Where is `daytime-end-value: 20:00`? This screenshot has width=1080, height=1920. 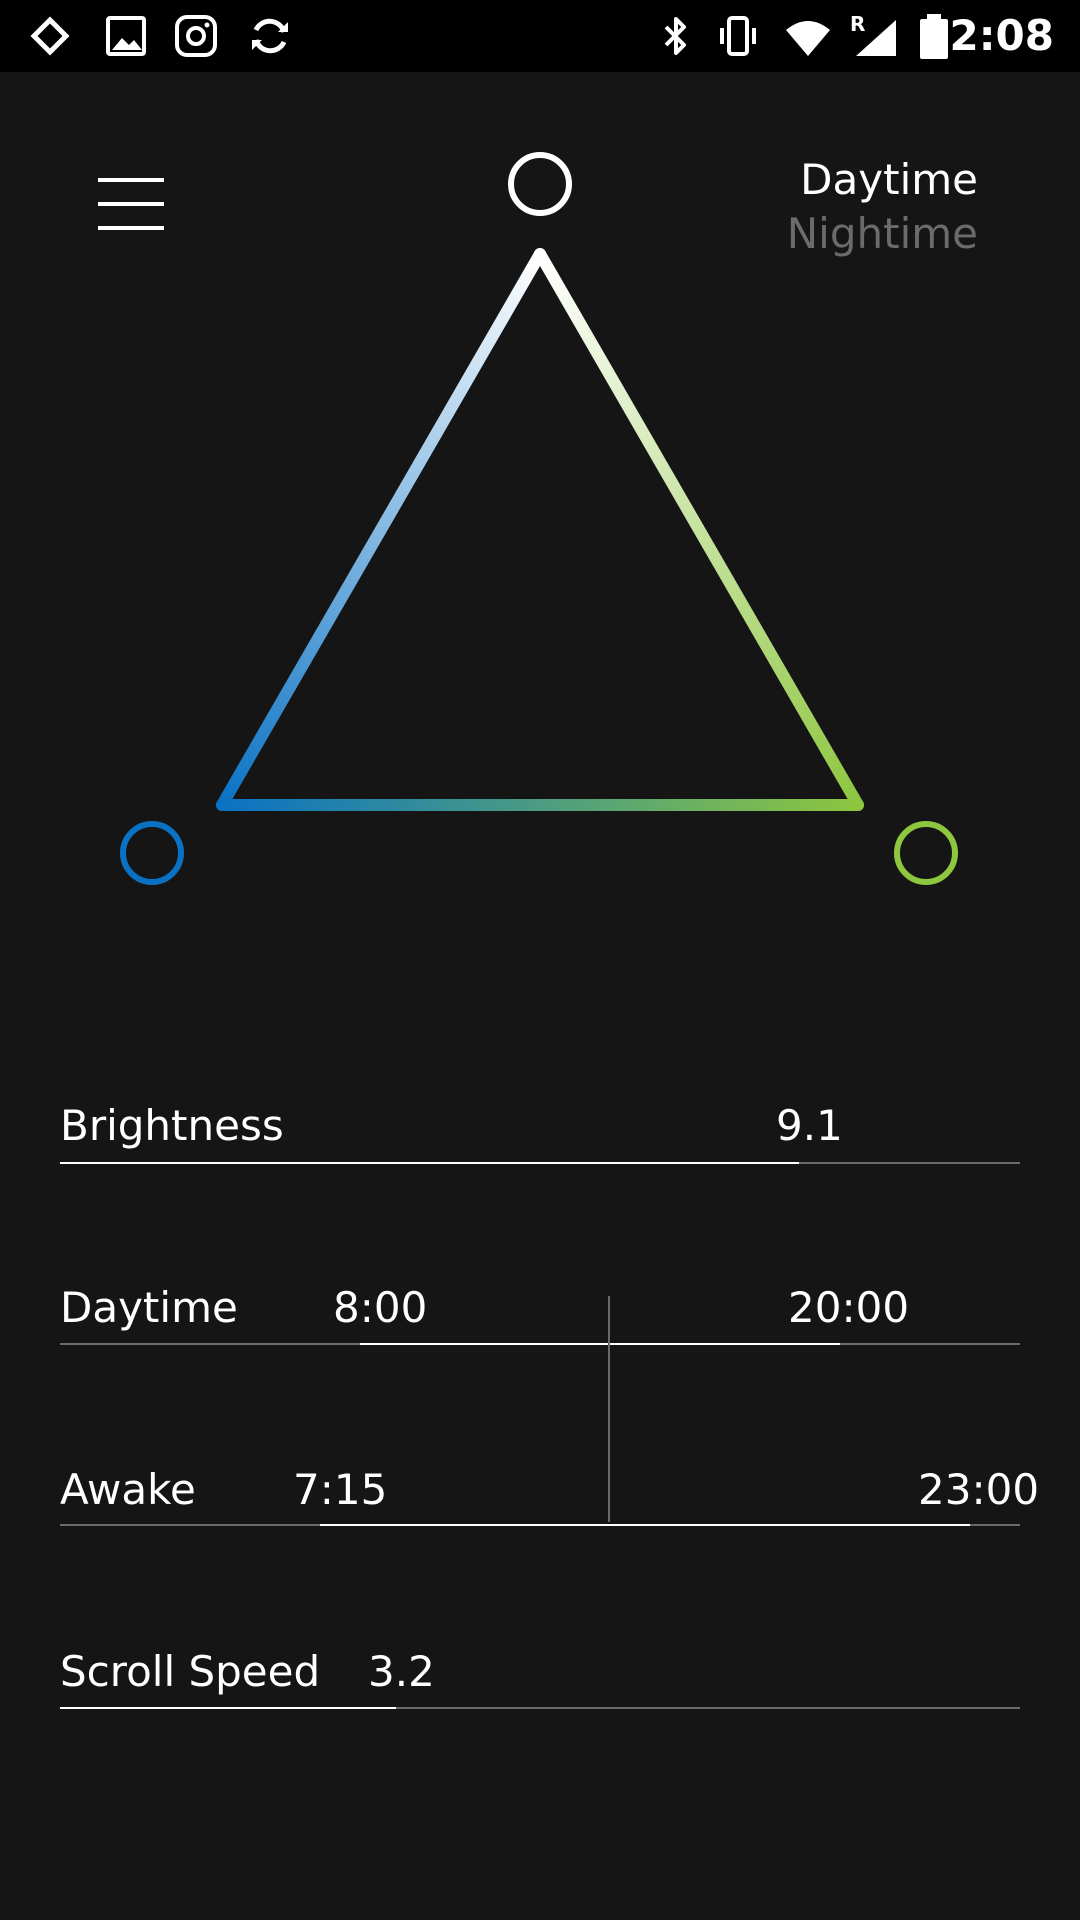 daytime-end-value: 20:00 is located at coordinates (848, 1308).